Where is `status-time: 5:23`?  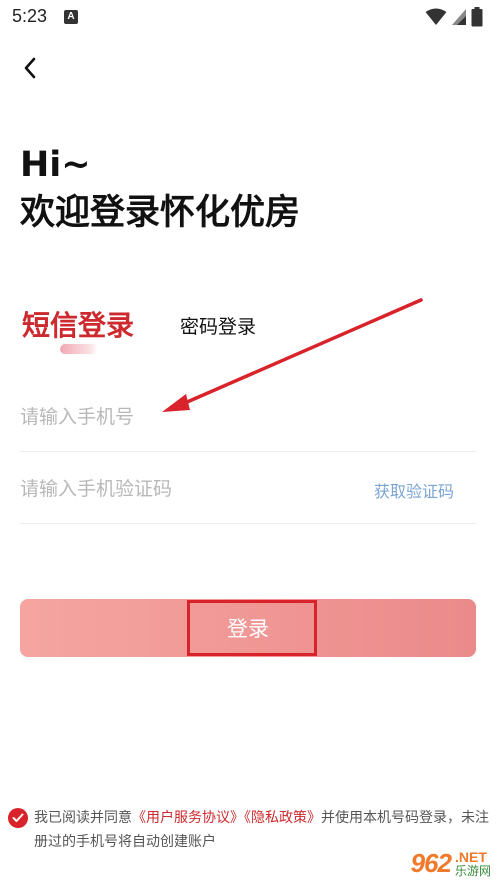
status-time: 5:23 is located at coordinates (30, 16).